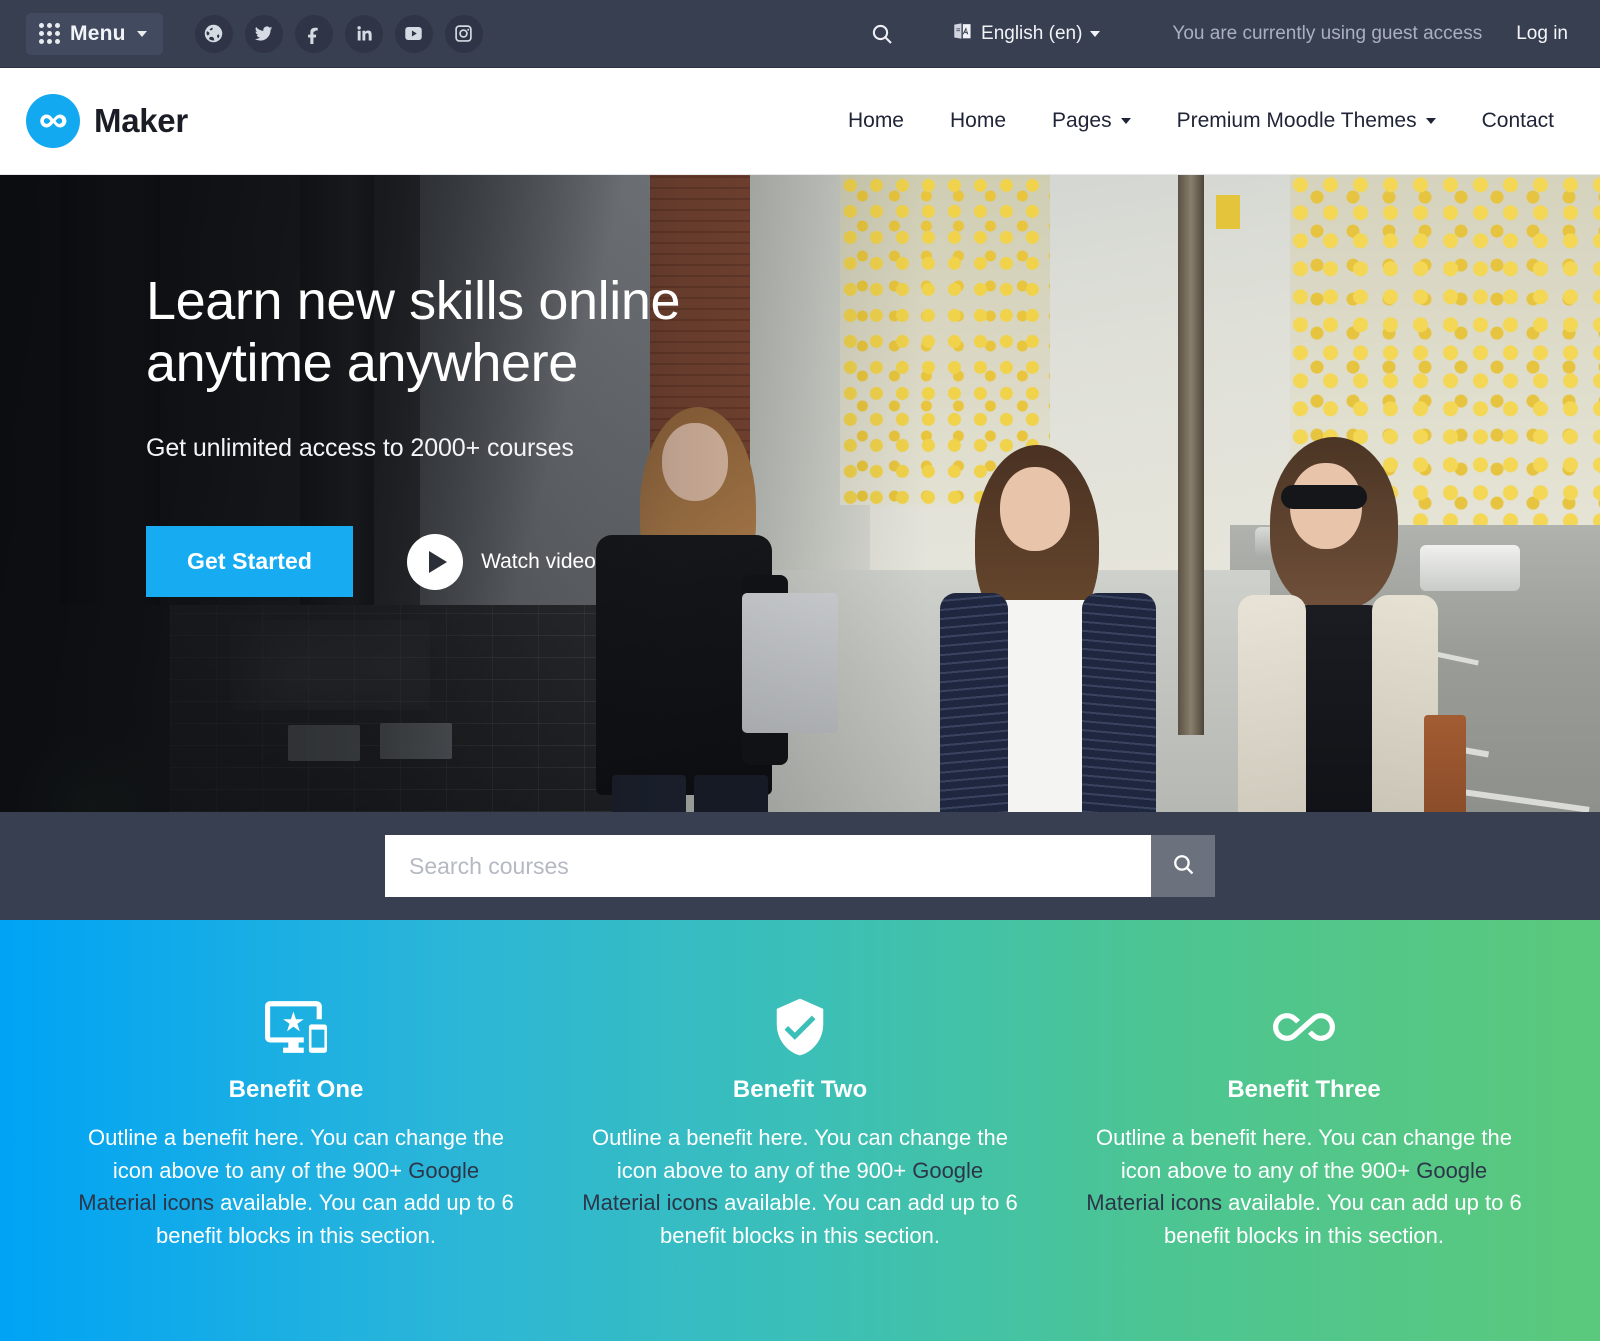  What do you see at coordinates (1082, 120) in the screenshot?
I see `nav-item-label: Pages` at bounding box center [1082, 120].